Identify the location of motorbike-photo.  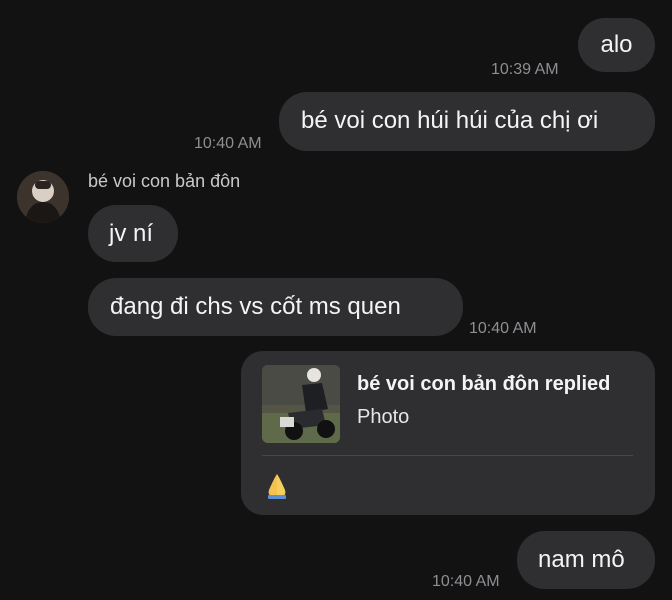
(301, 404).